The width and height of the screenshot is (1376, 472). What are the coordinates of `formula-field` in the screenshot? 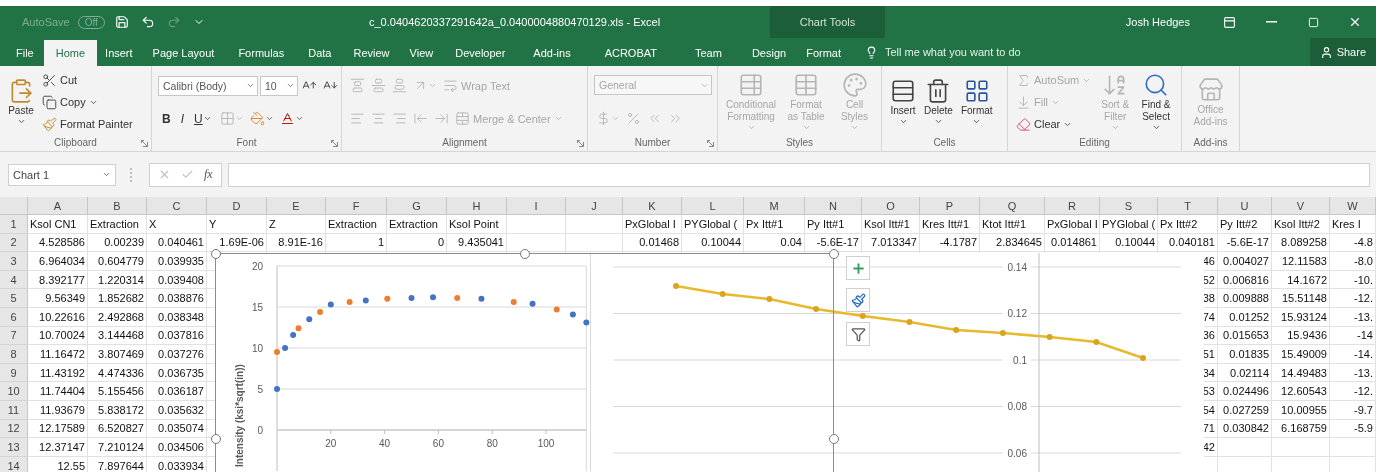 It's located at (798, 174).